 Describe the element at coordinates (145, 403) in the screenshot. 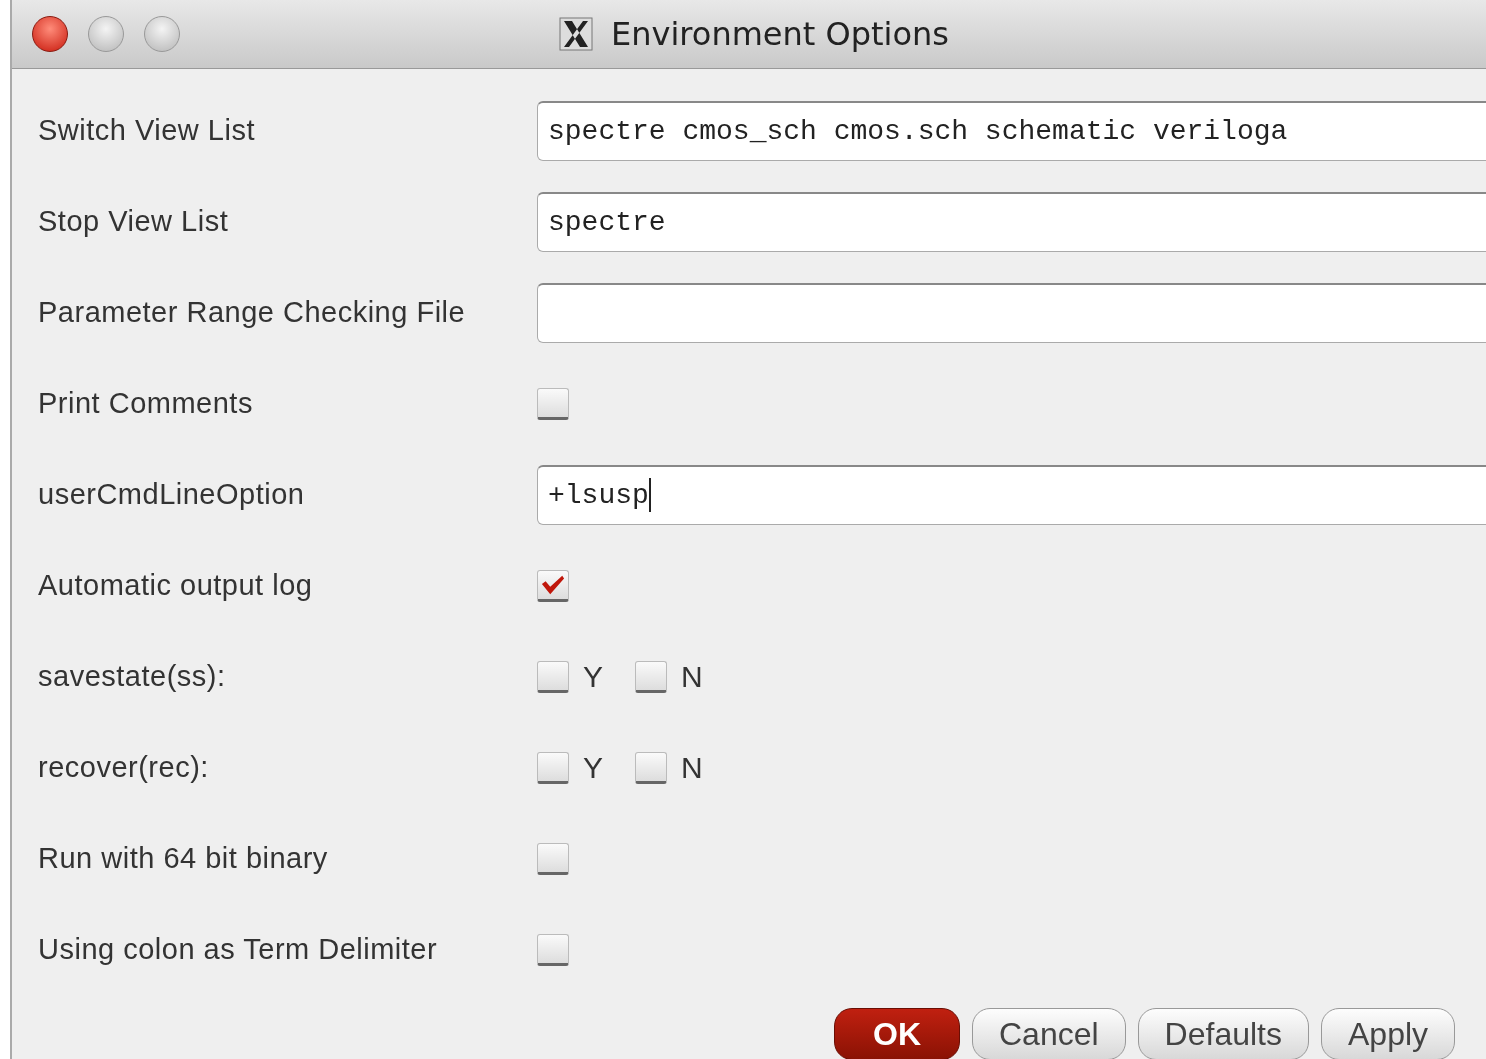

I see `field-label: Print Comments` at that location.